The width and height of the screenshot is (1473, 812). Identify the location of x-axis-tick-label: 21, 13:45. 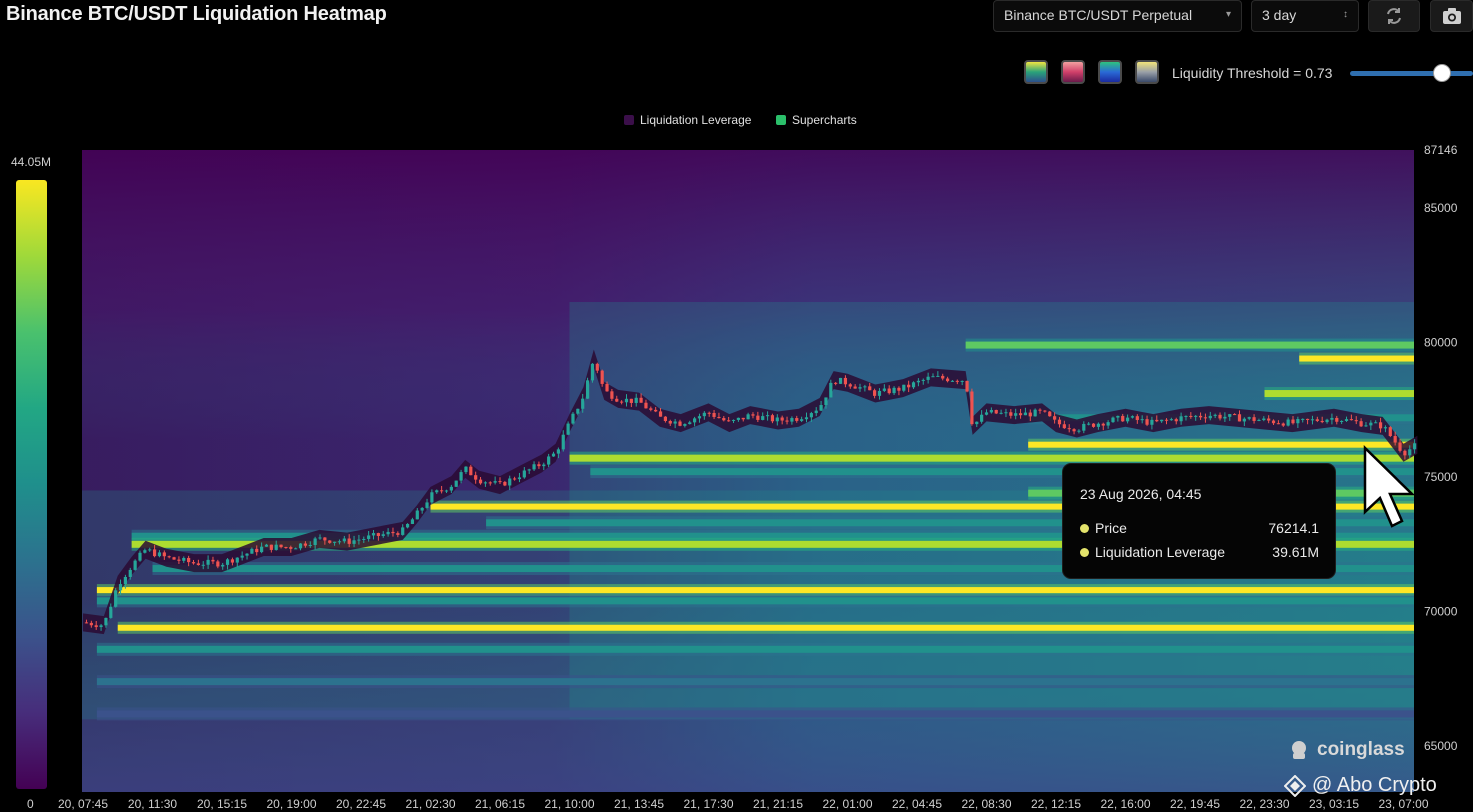
(639, 804).